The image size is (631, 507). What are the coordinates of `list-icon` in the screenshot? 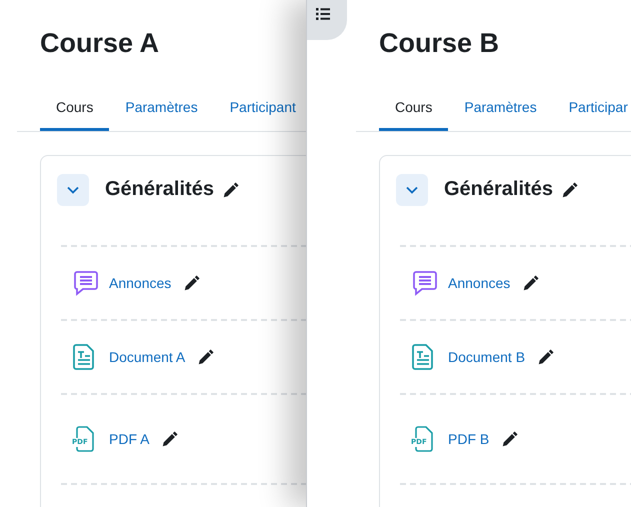 It's located at (323, 14).